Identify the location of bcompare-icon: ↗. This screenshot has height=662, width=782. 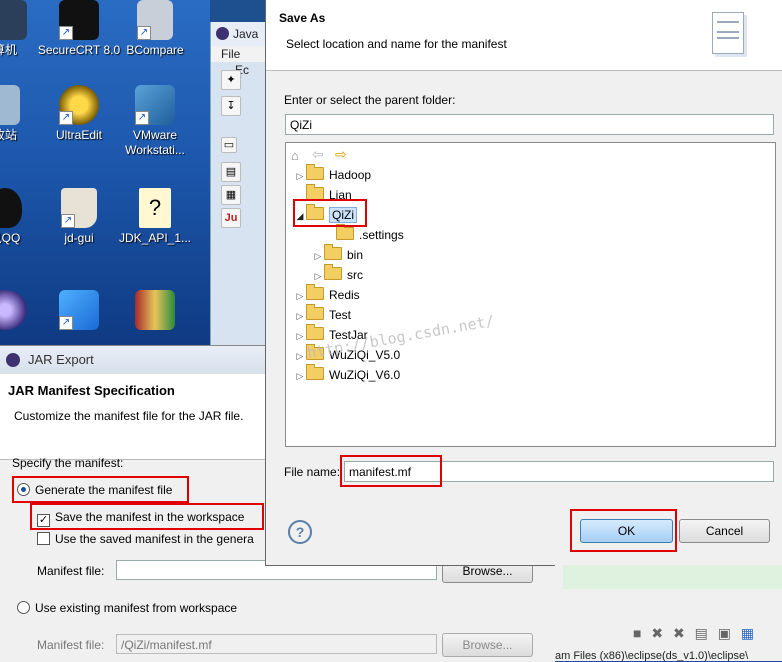
(155, 20).